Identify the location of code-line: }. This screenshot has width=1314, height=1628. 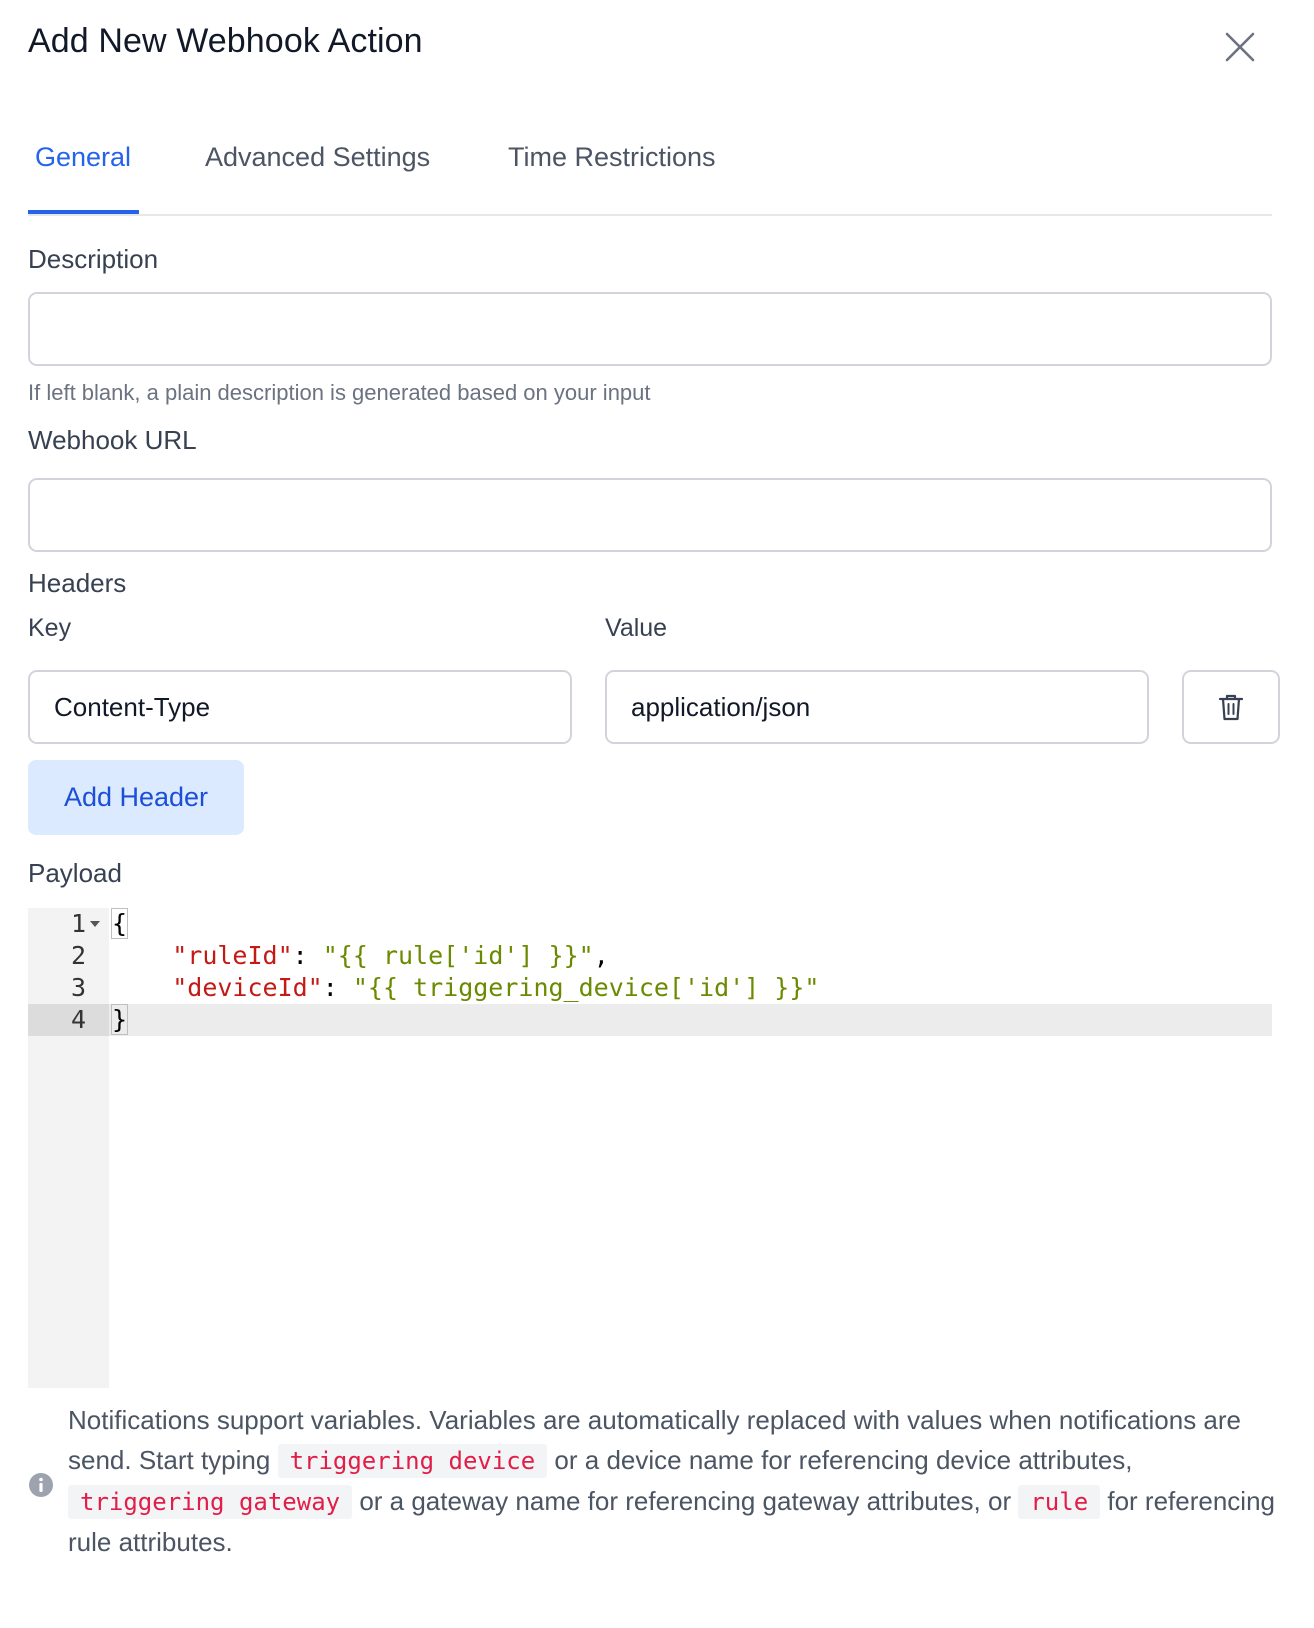
(119, 1020).